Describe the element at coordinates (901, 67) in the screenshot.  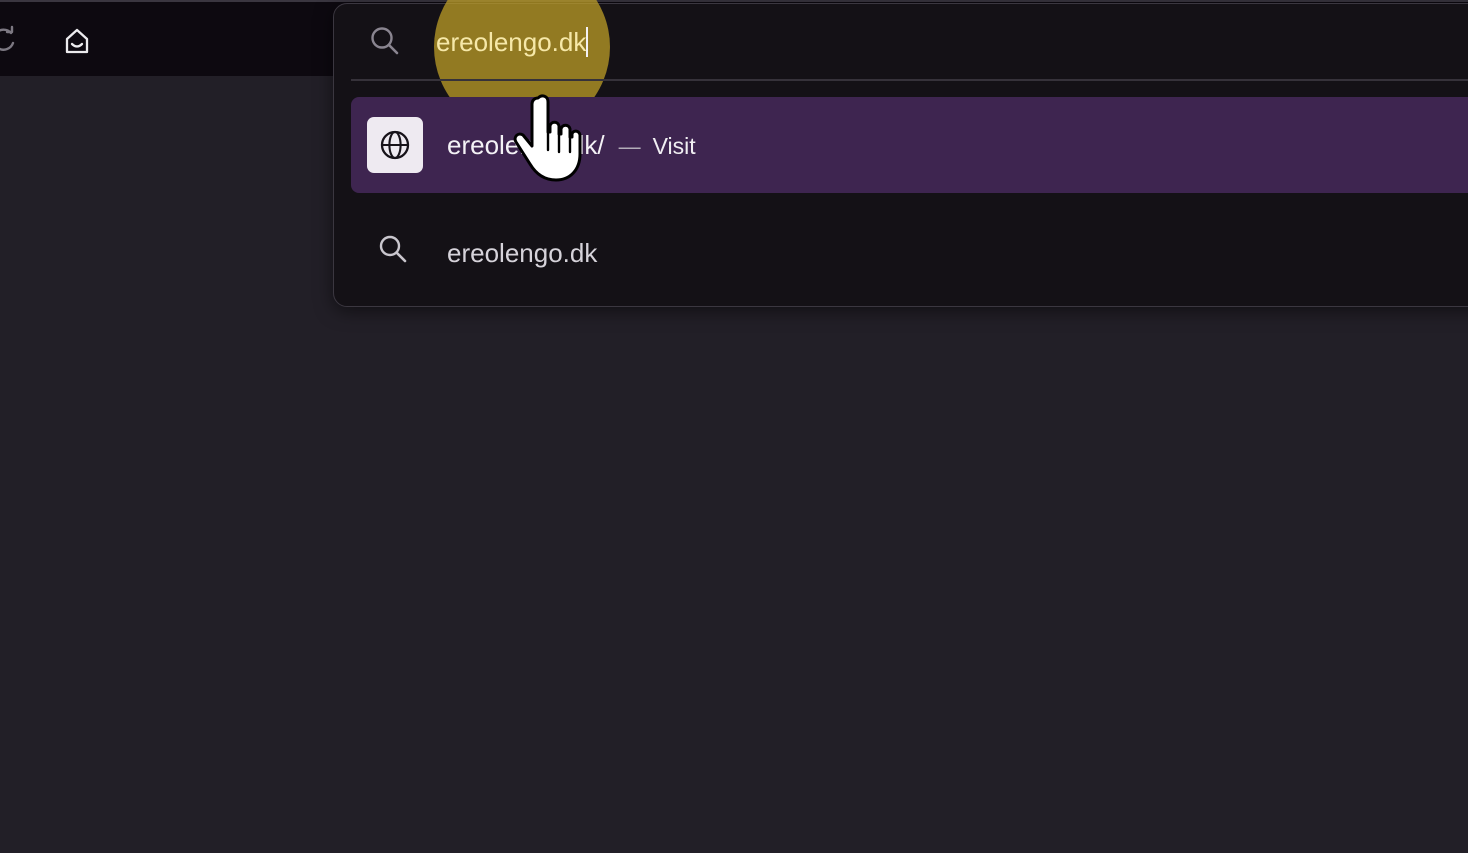
I see `urlbar-input-row: ereolengo.dk` at that location.